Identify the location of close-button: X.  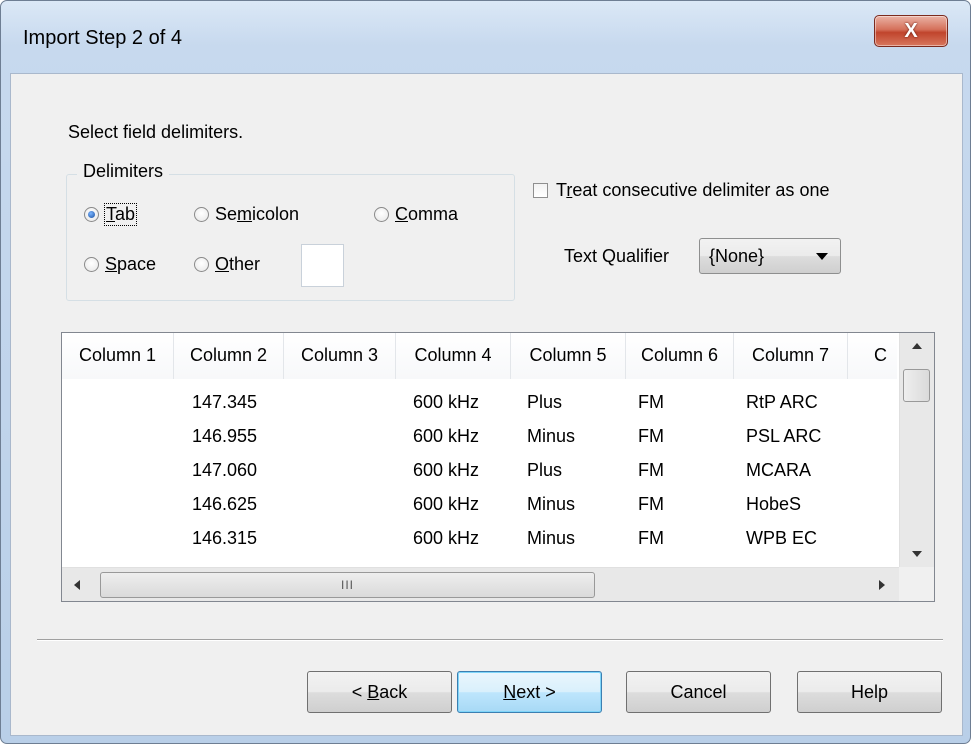
(911, 31).